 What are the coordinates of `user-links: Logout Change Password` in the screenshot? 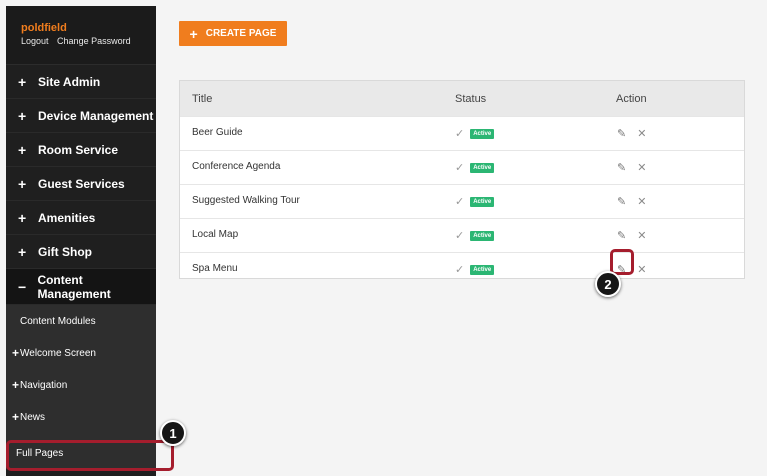 It's located at (88, 41).